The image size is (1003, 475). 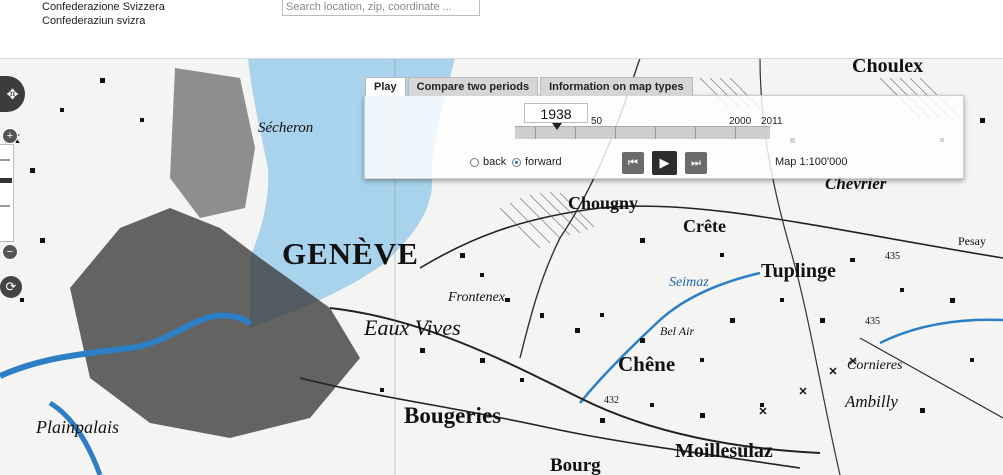 What do you see at coordinates (611, 400) in the screenshot?
I see `map-elevation-label: 432` at bounding box center [611, 400].